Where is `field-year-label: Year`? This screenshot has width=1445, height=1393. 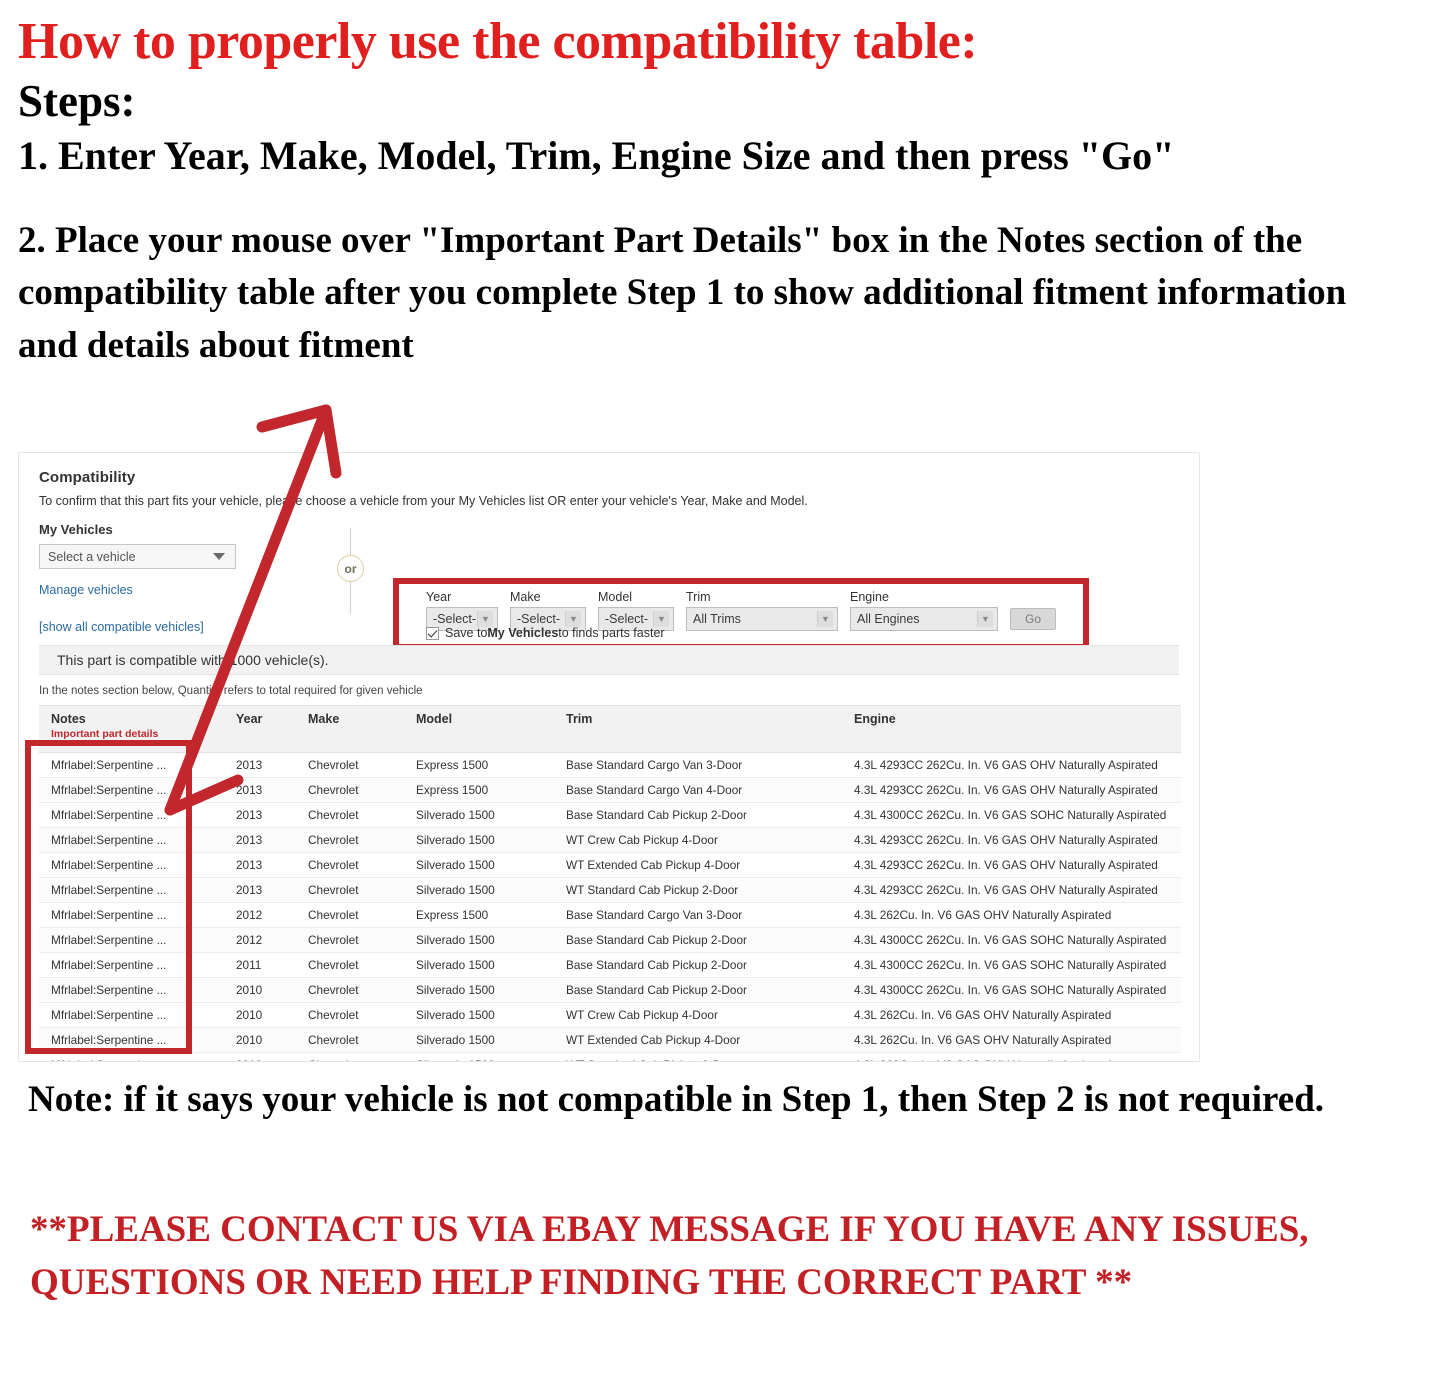 field-year-label: Year is located at coordinates (439, 597).